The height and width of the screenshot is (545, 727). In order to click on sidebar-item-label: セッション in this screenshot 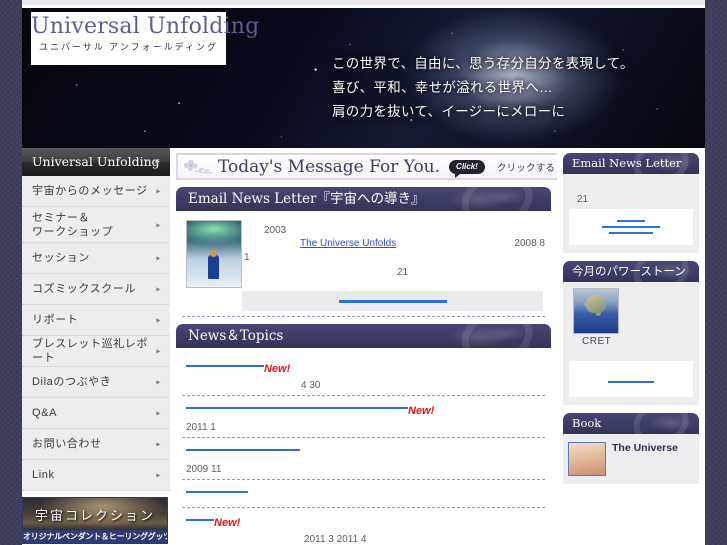, I will do `click(61, 258)`.